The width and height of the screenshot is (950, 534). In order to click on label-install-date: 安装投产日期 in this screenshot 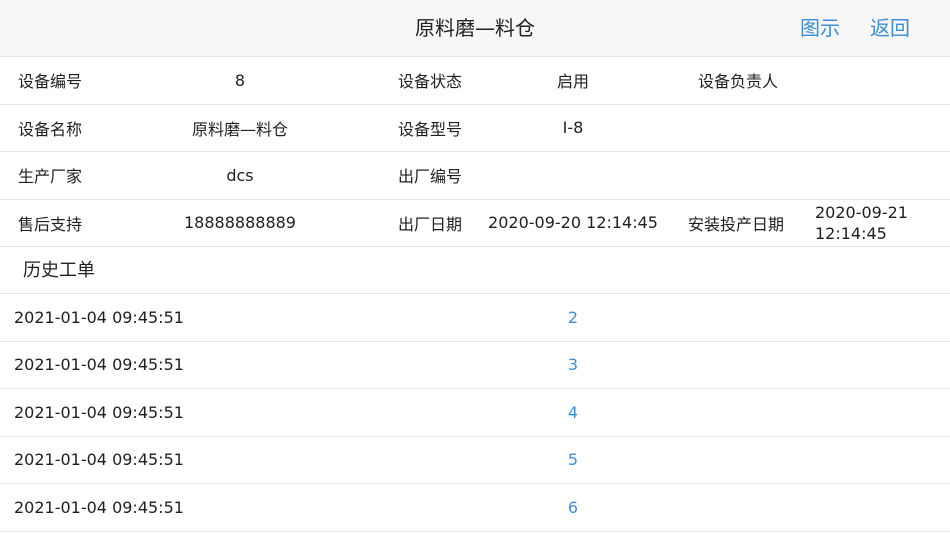, I will do `click(736, 224)`.